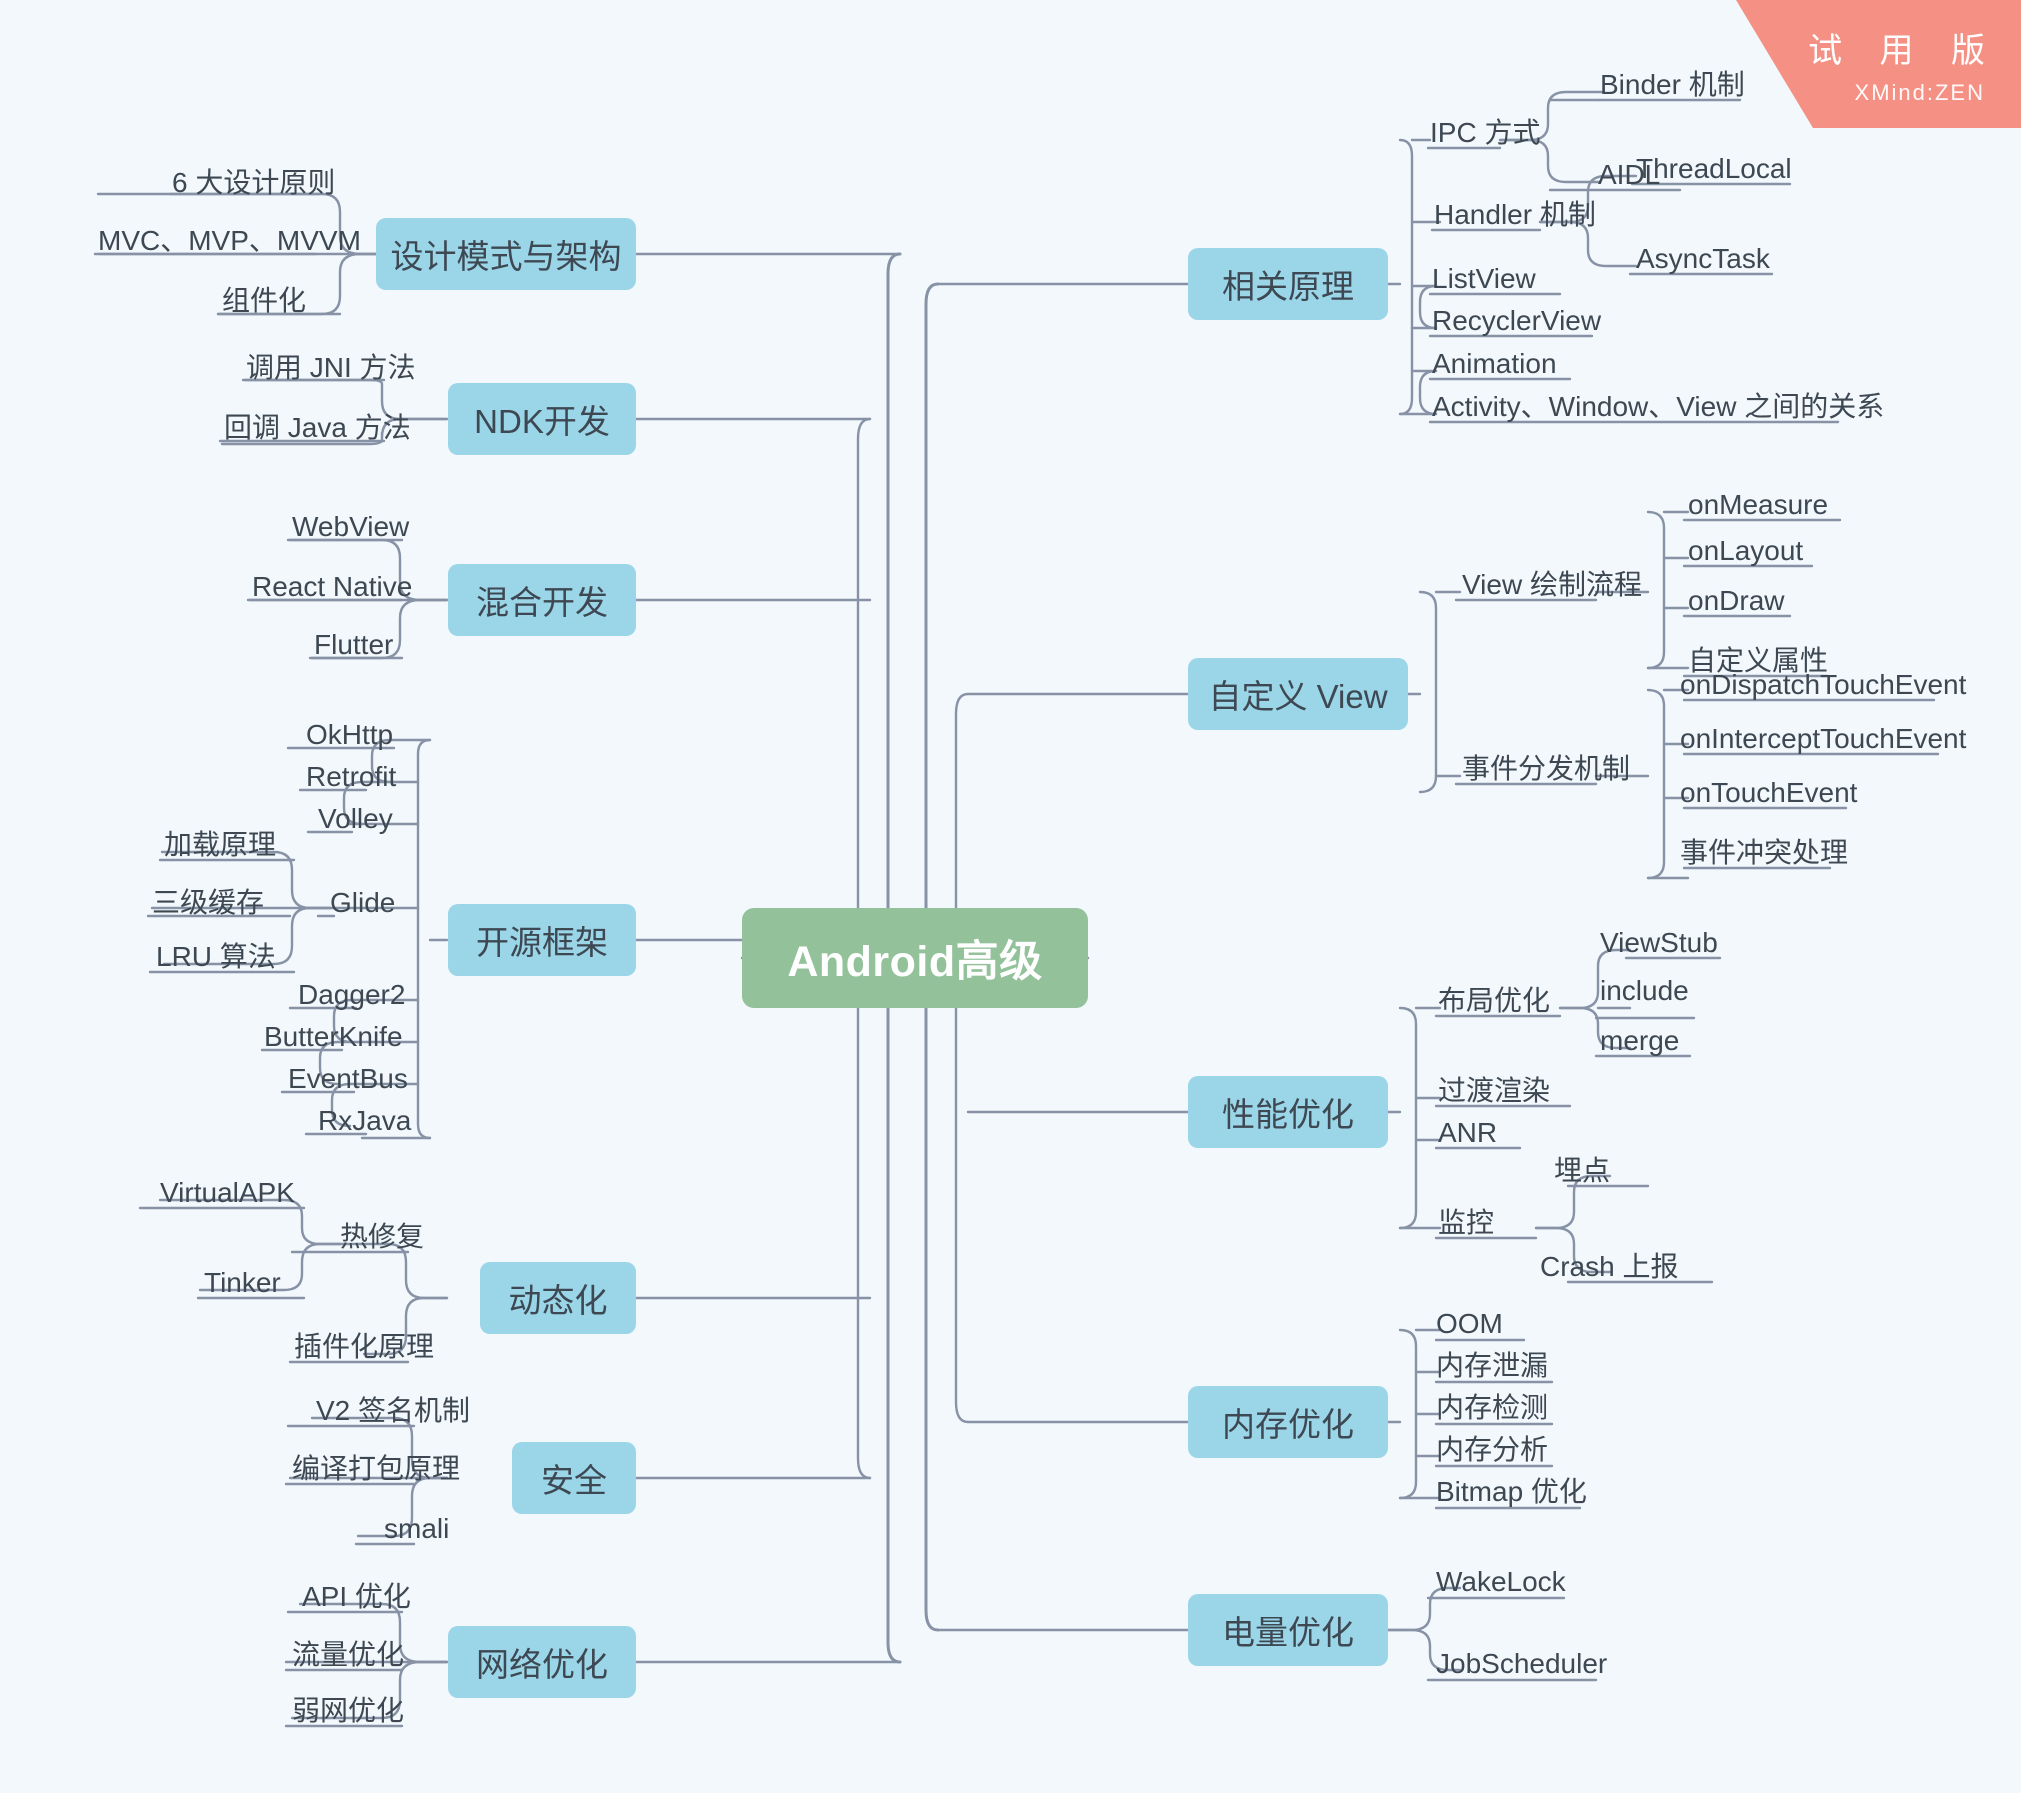  I want to click on leaf-monitoring: 监控, so click(1466, 1223).